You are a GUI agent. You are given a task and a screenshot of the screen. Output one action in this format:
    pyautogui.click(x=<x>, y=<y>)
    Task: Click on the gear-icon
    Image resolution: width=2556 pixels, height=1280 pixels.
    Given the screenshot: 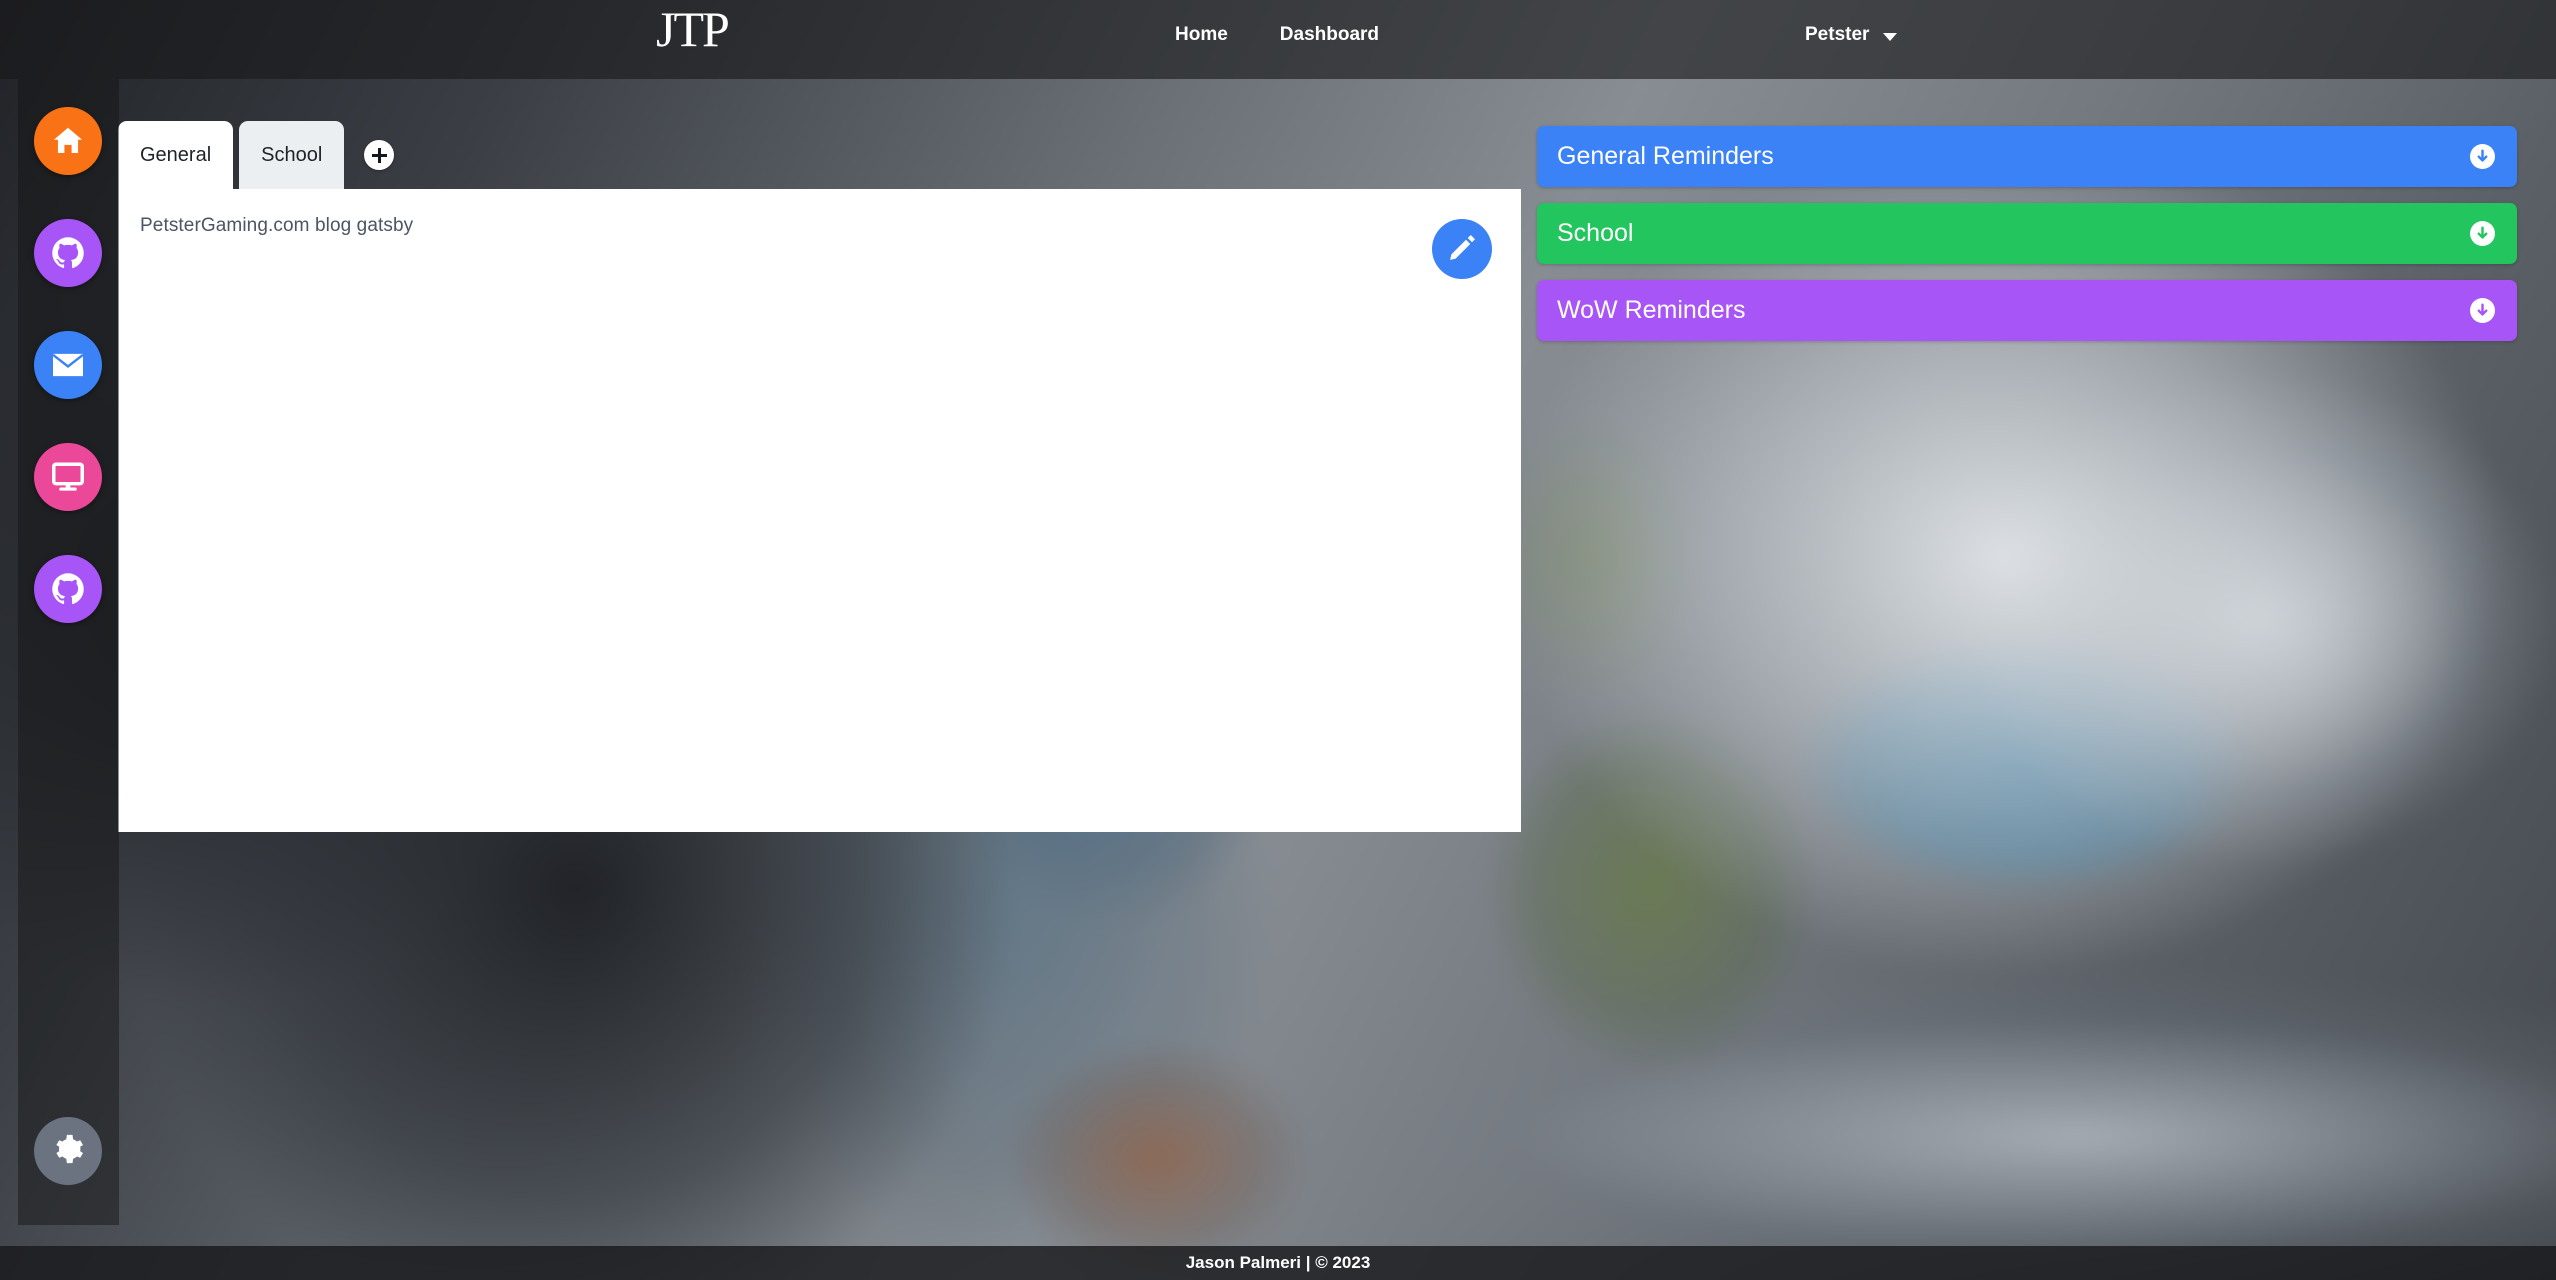 What is the action you would take?
    pyautogui.click(x=68, y=1151)
    